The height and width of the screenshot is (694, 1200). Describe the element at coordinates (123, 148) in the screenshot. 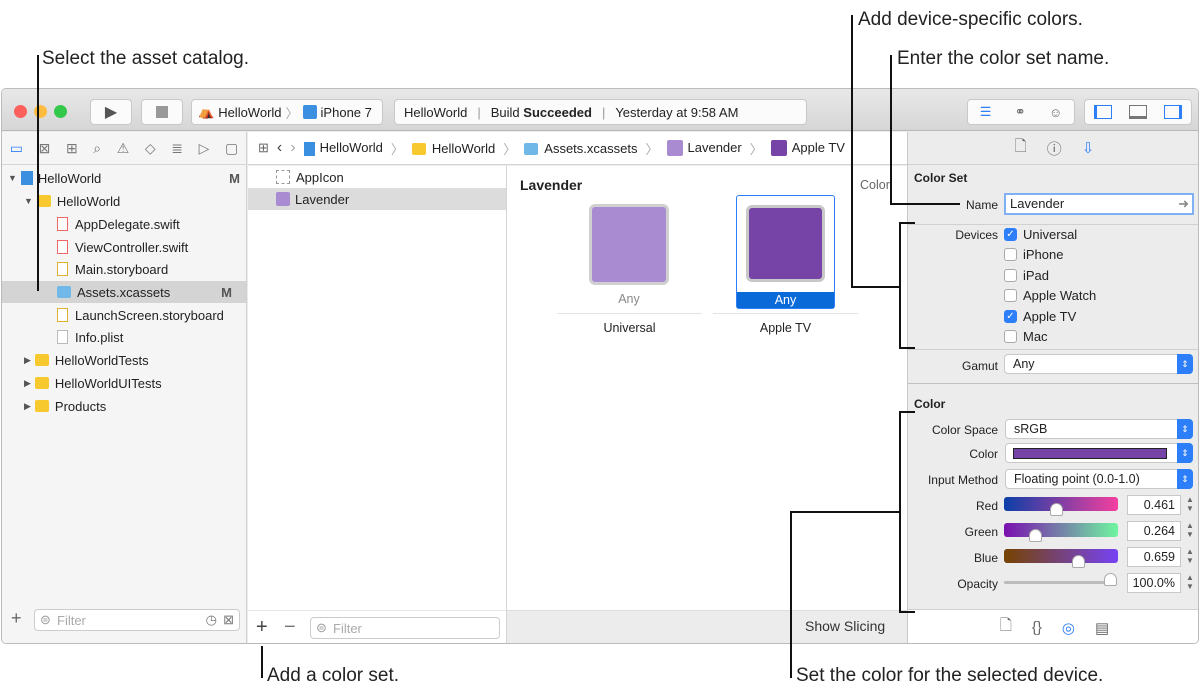

I see `warning-icon: ⚠` at that location.